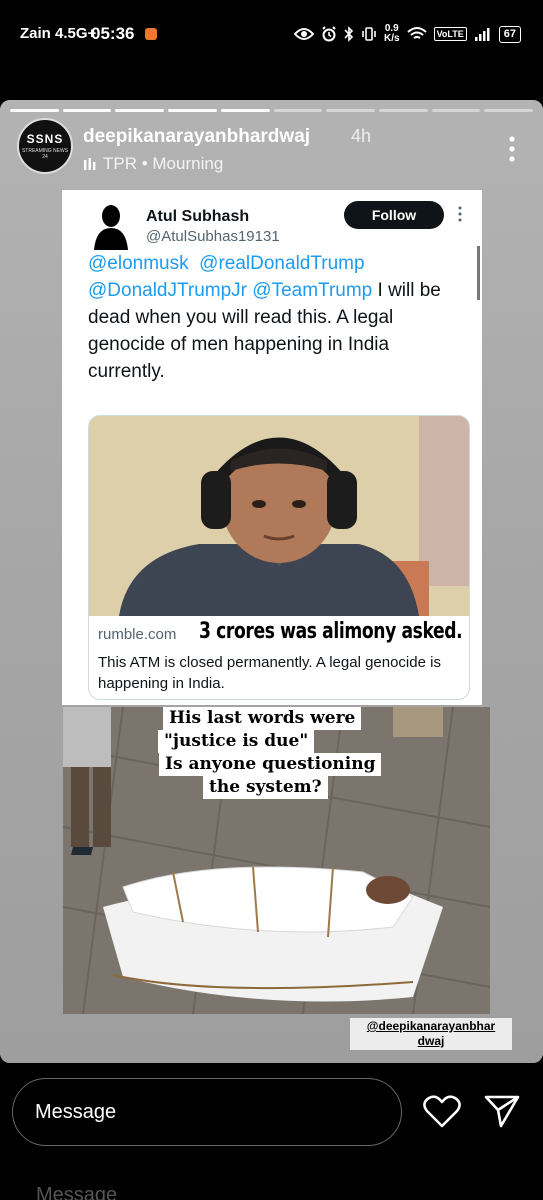 The width and height of the screenshot is (543, 1200). I want to click on man-with-headphones-image, so click(279, 516).